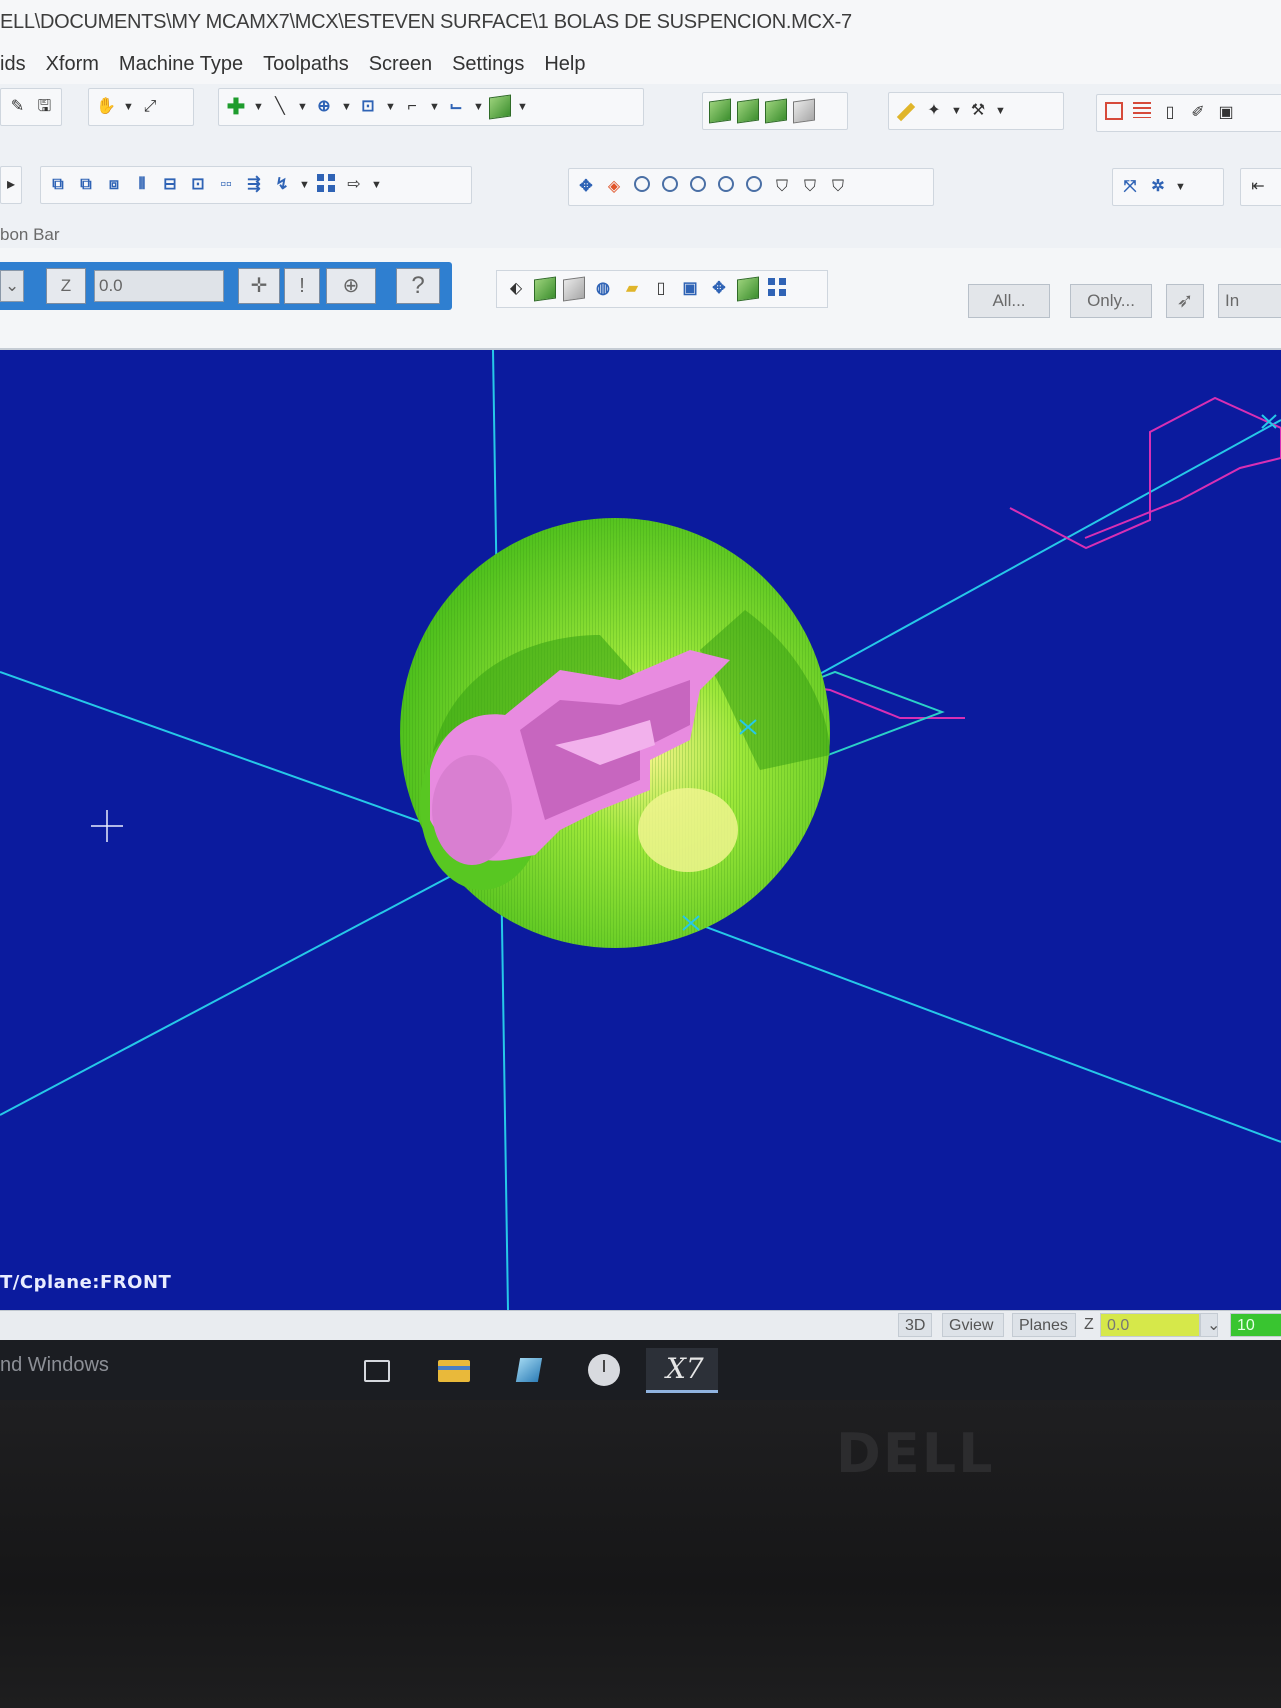  I want to click on menu-item-toolpaths: Toolpaths, so click(306, 64).